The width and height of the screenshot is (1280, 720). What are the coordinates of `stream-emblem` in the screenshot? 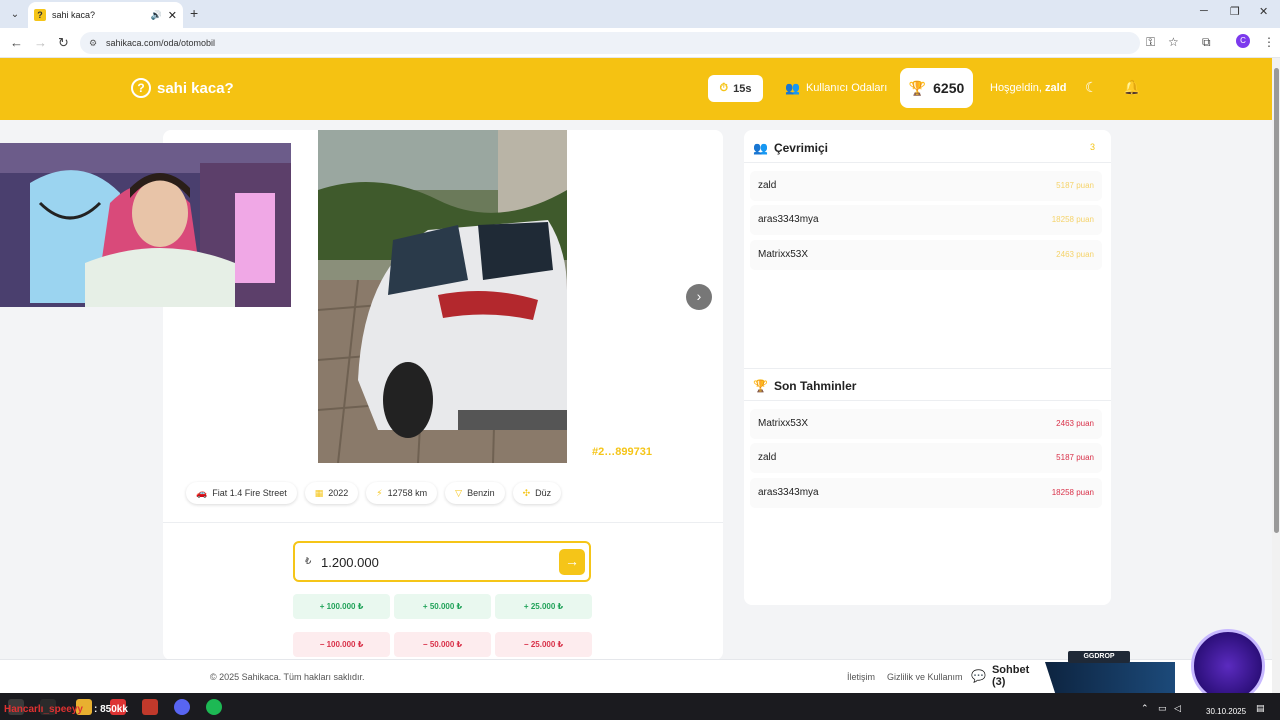 It's located at (1228, 666).